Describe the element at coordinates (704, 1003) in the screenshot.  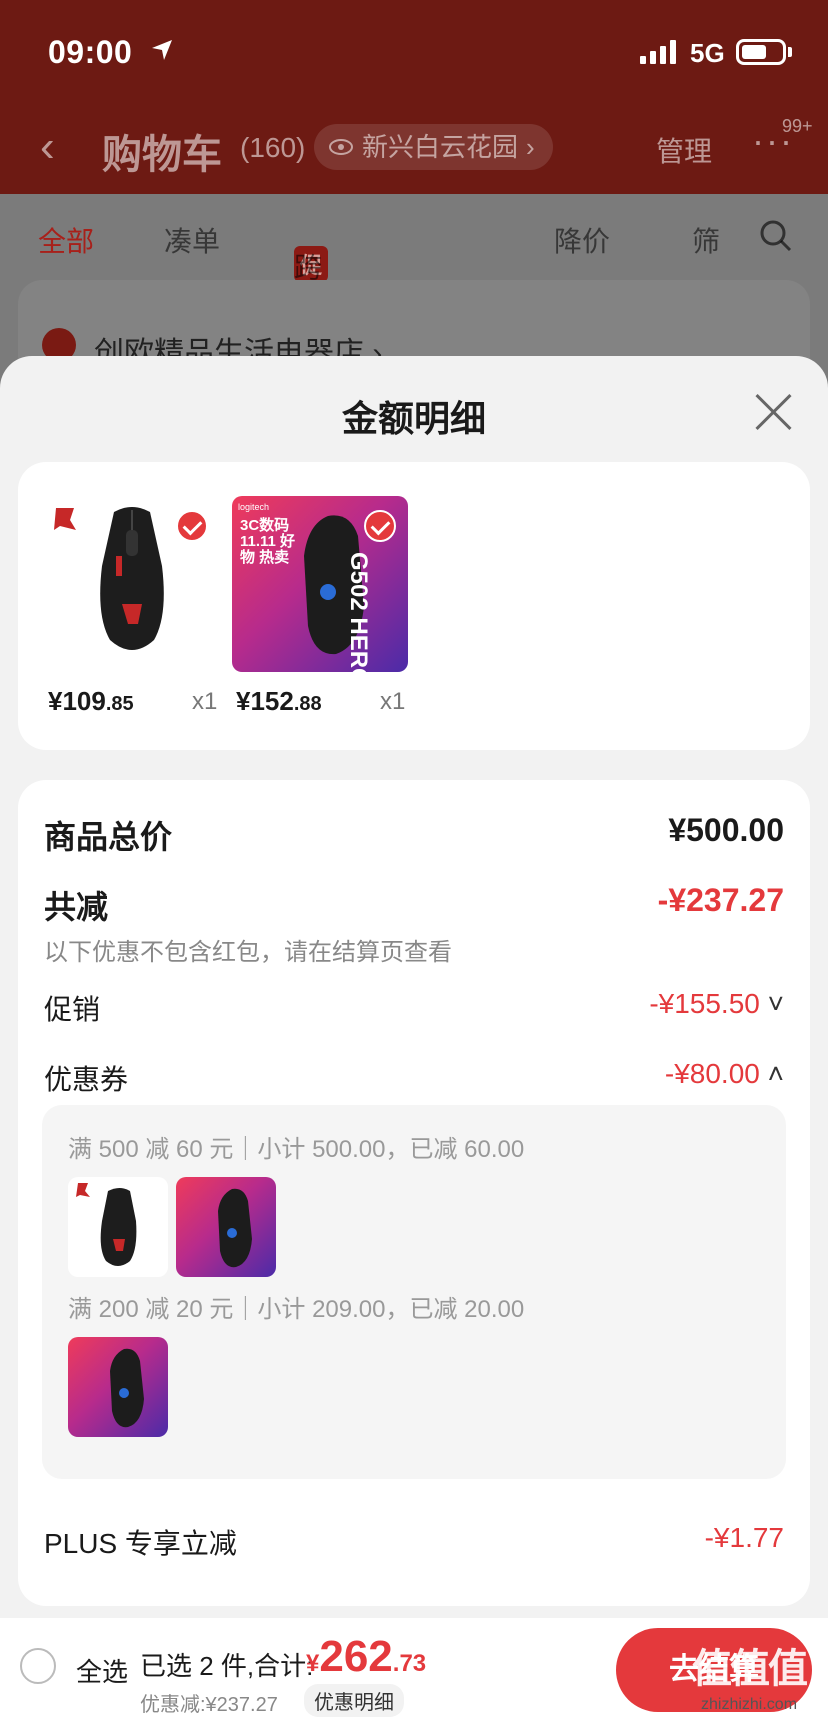
I see `promo-amount: -¥155.50` at that location.